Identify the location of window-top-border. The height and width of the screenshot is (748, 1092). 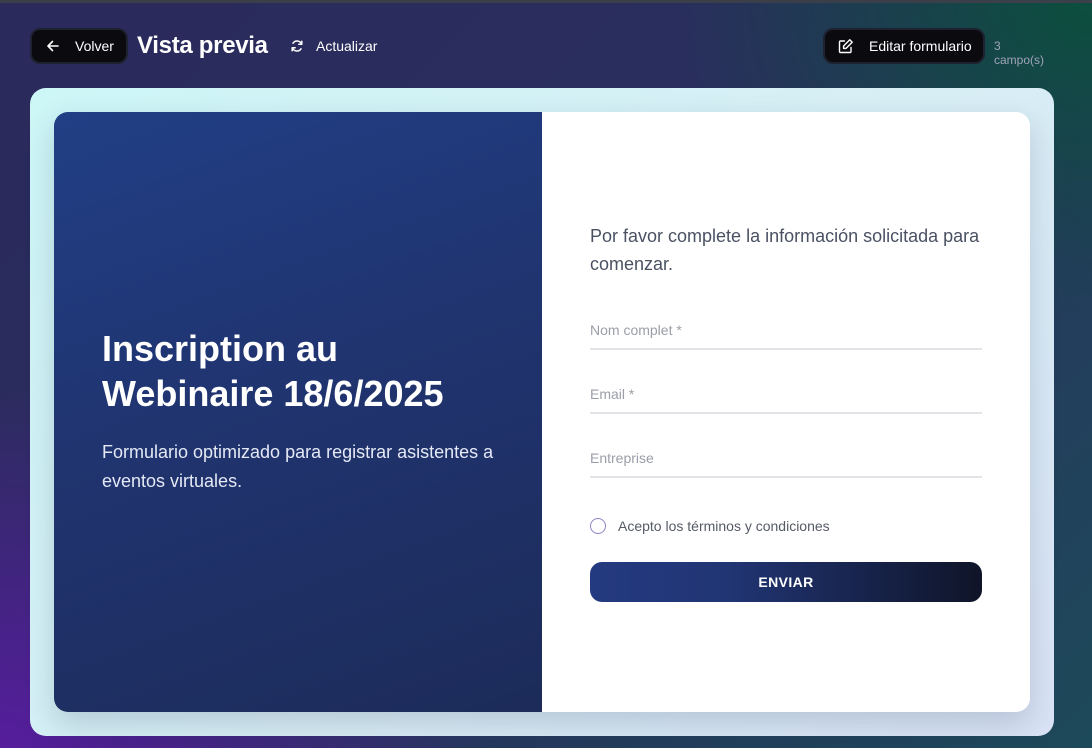
(546, 1).